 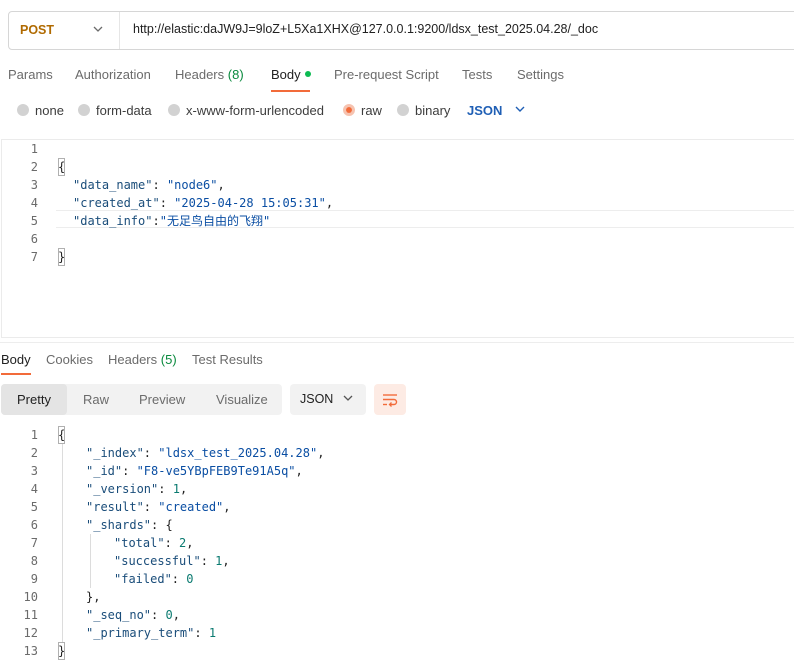 I want to click on code-line: "created_at": "2025-04-28 15:05:31",, so click(x=203, y=203).